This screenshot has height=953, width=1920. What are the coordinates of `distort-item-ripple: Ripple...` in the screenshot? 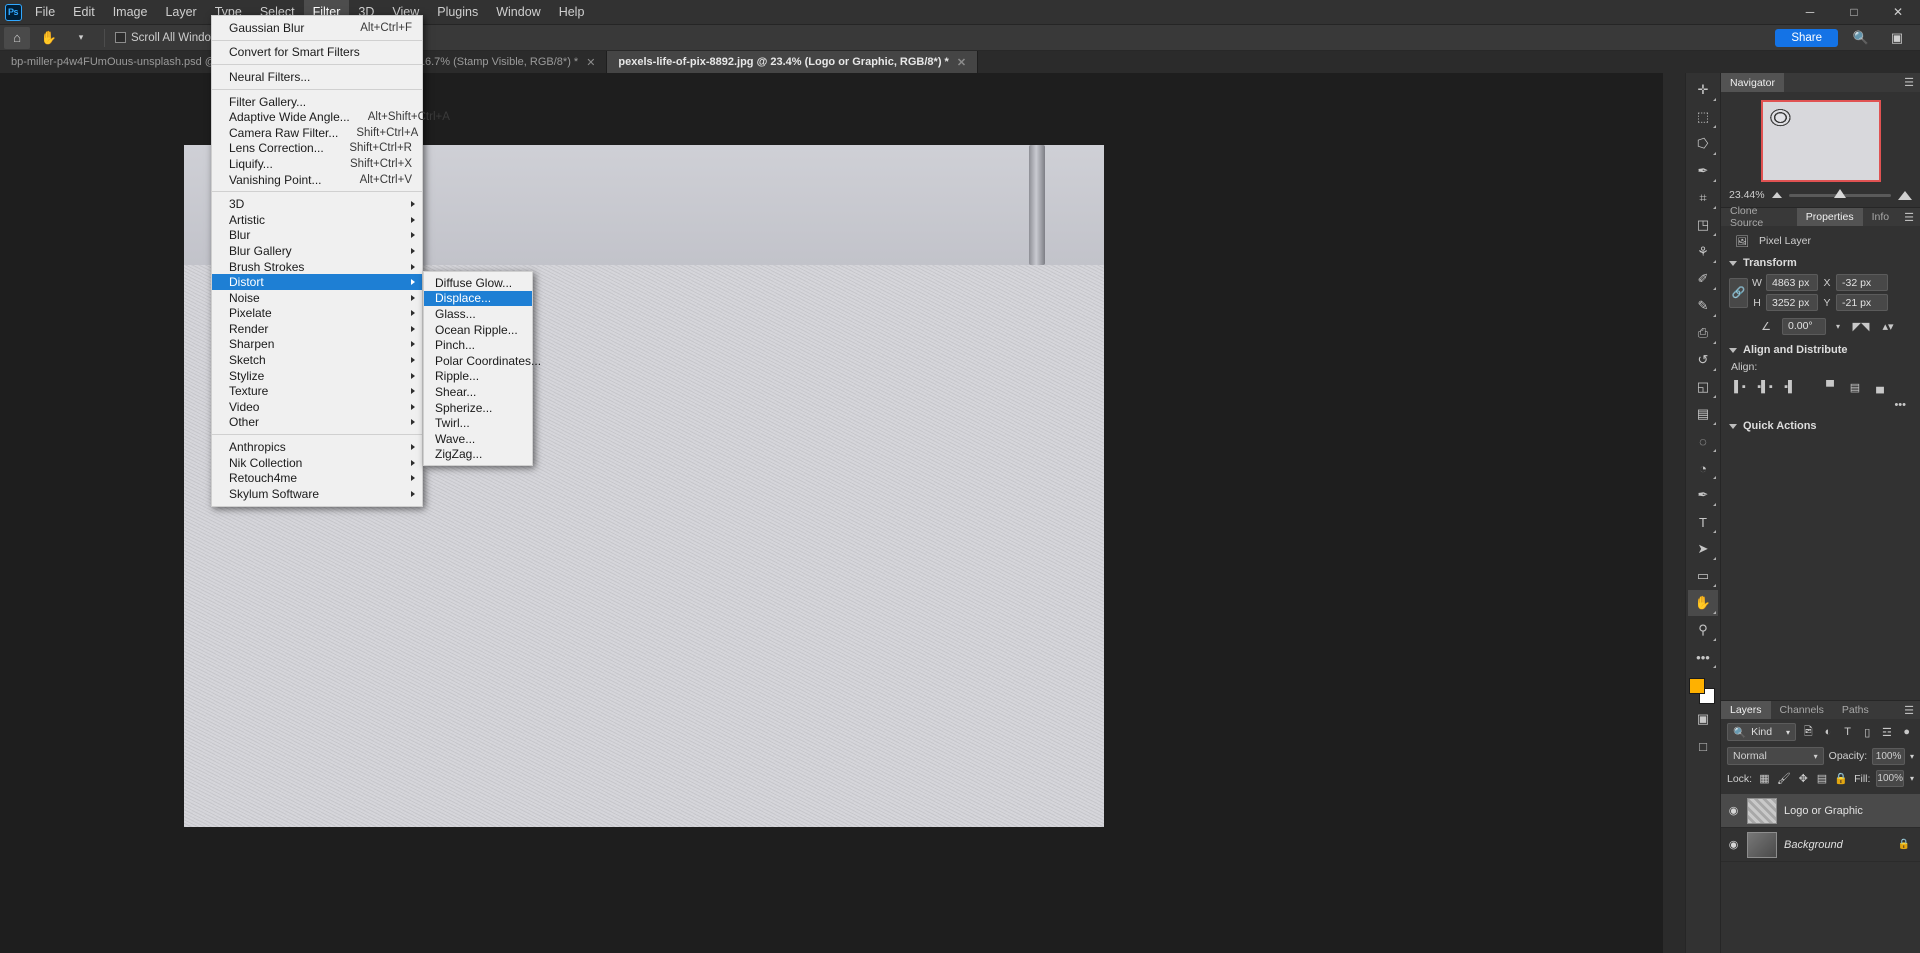 It's located at (478, 377).